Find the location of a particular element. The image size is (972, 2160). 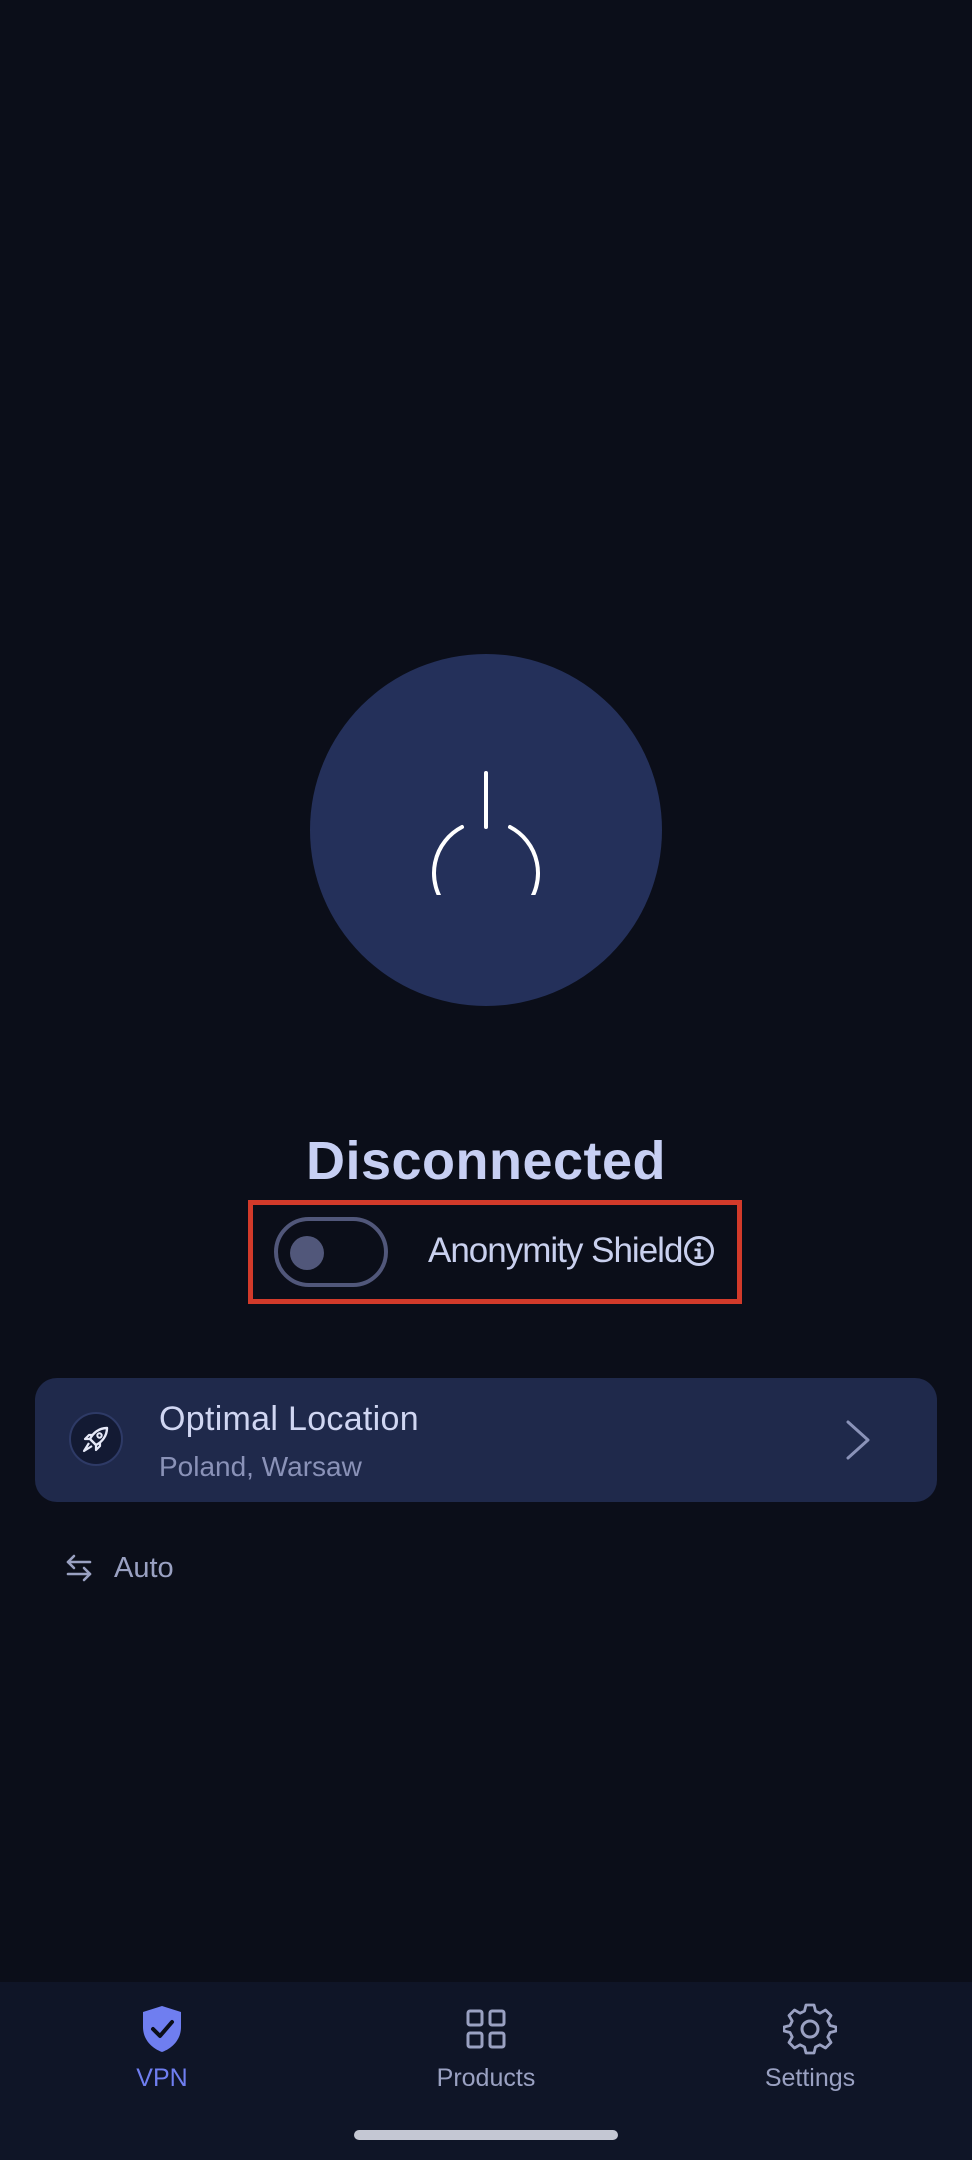

swap-arrows-icon is located at coordinates (79, 1568).